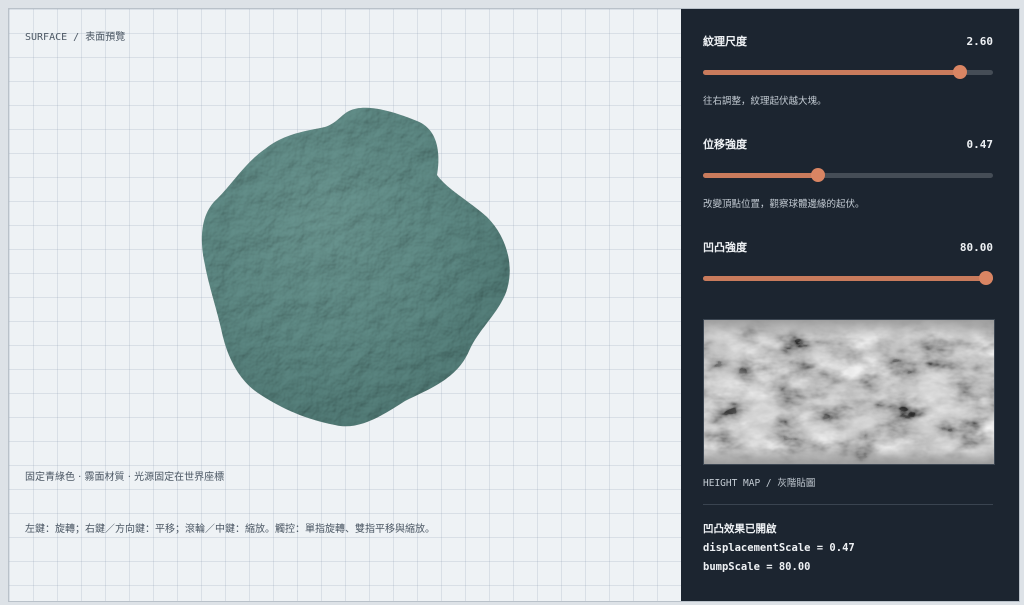 This screenshot has height=605, width=1024. What do you see at coordinates (757, 567) in the screenshot?
I see `bump-readout: bumpScale = 80.00` at bounding box center [757, 567].